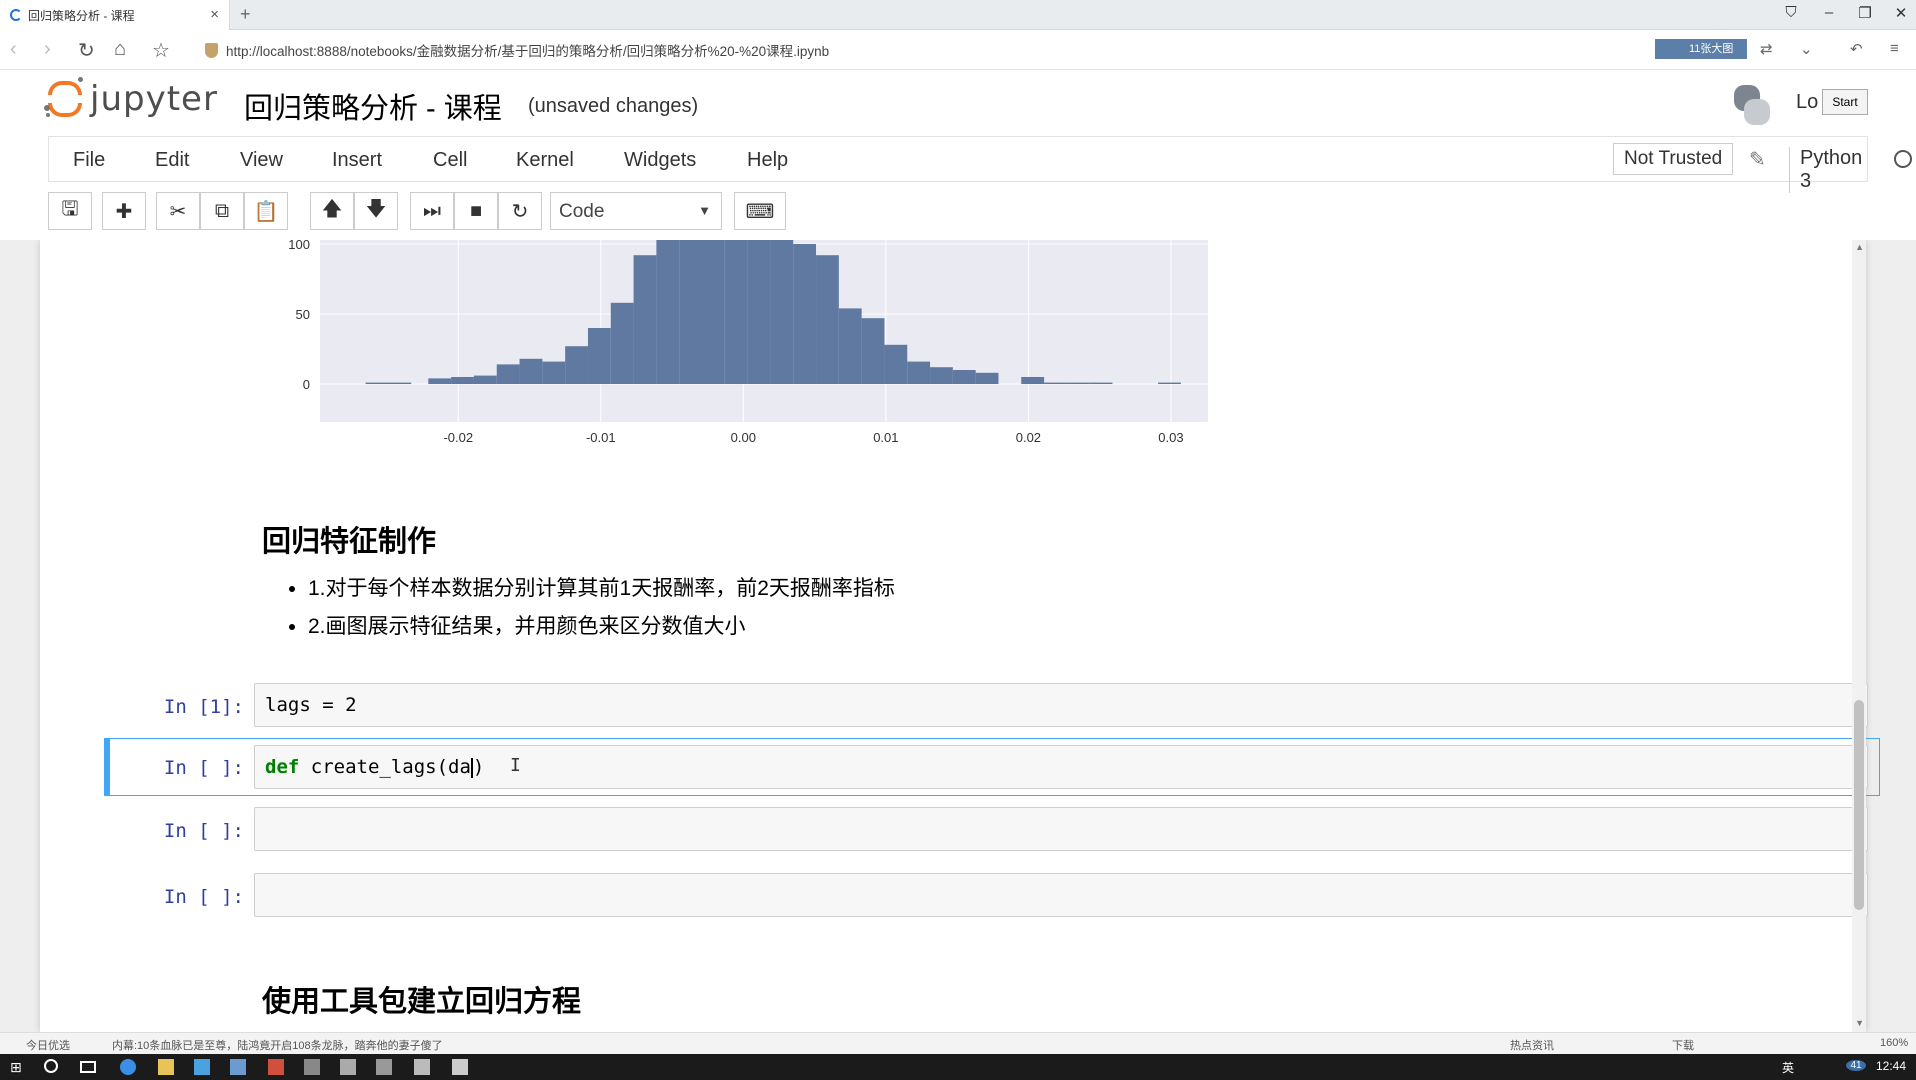  Describe the element at coordinates (1894, 1043) in the screenshot. I see `zoom-level: 160%` at that location.